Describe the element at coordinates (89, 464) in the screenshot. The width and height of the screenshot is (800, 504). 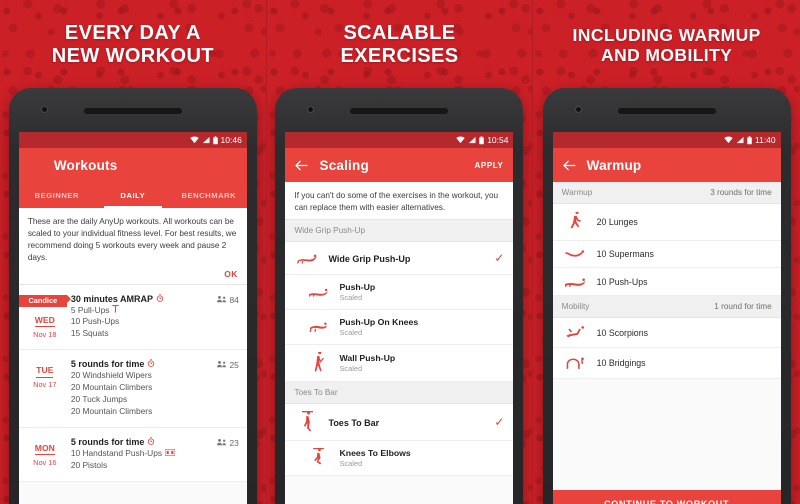
I see `workout-move: 20 Pistols` at that location.